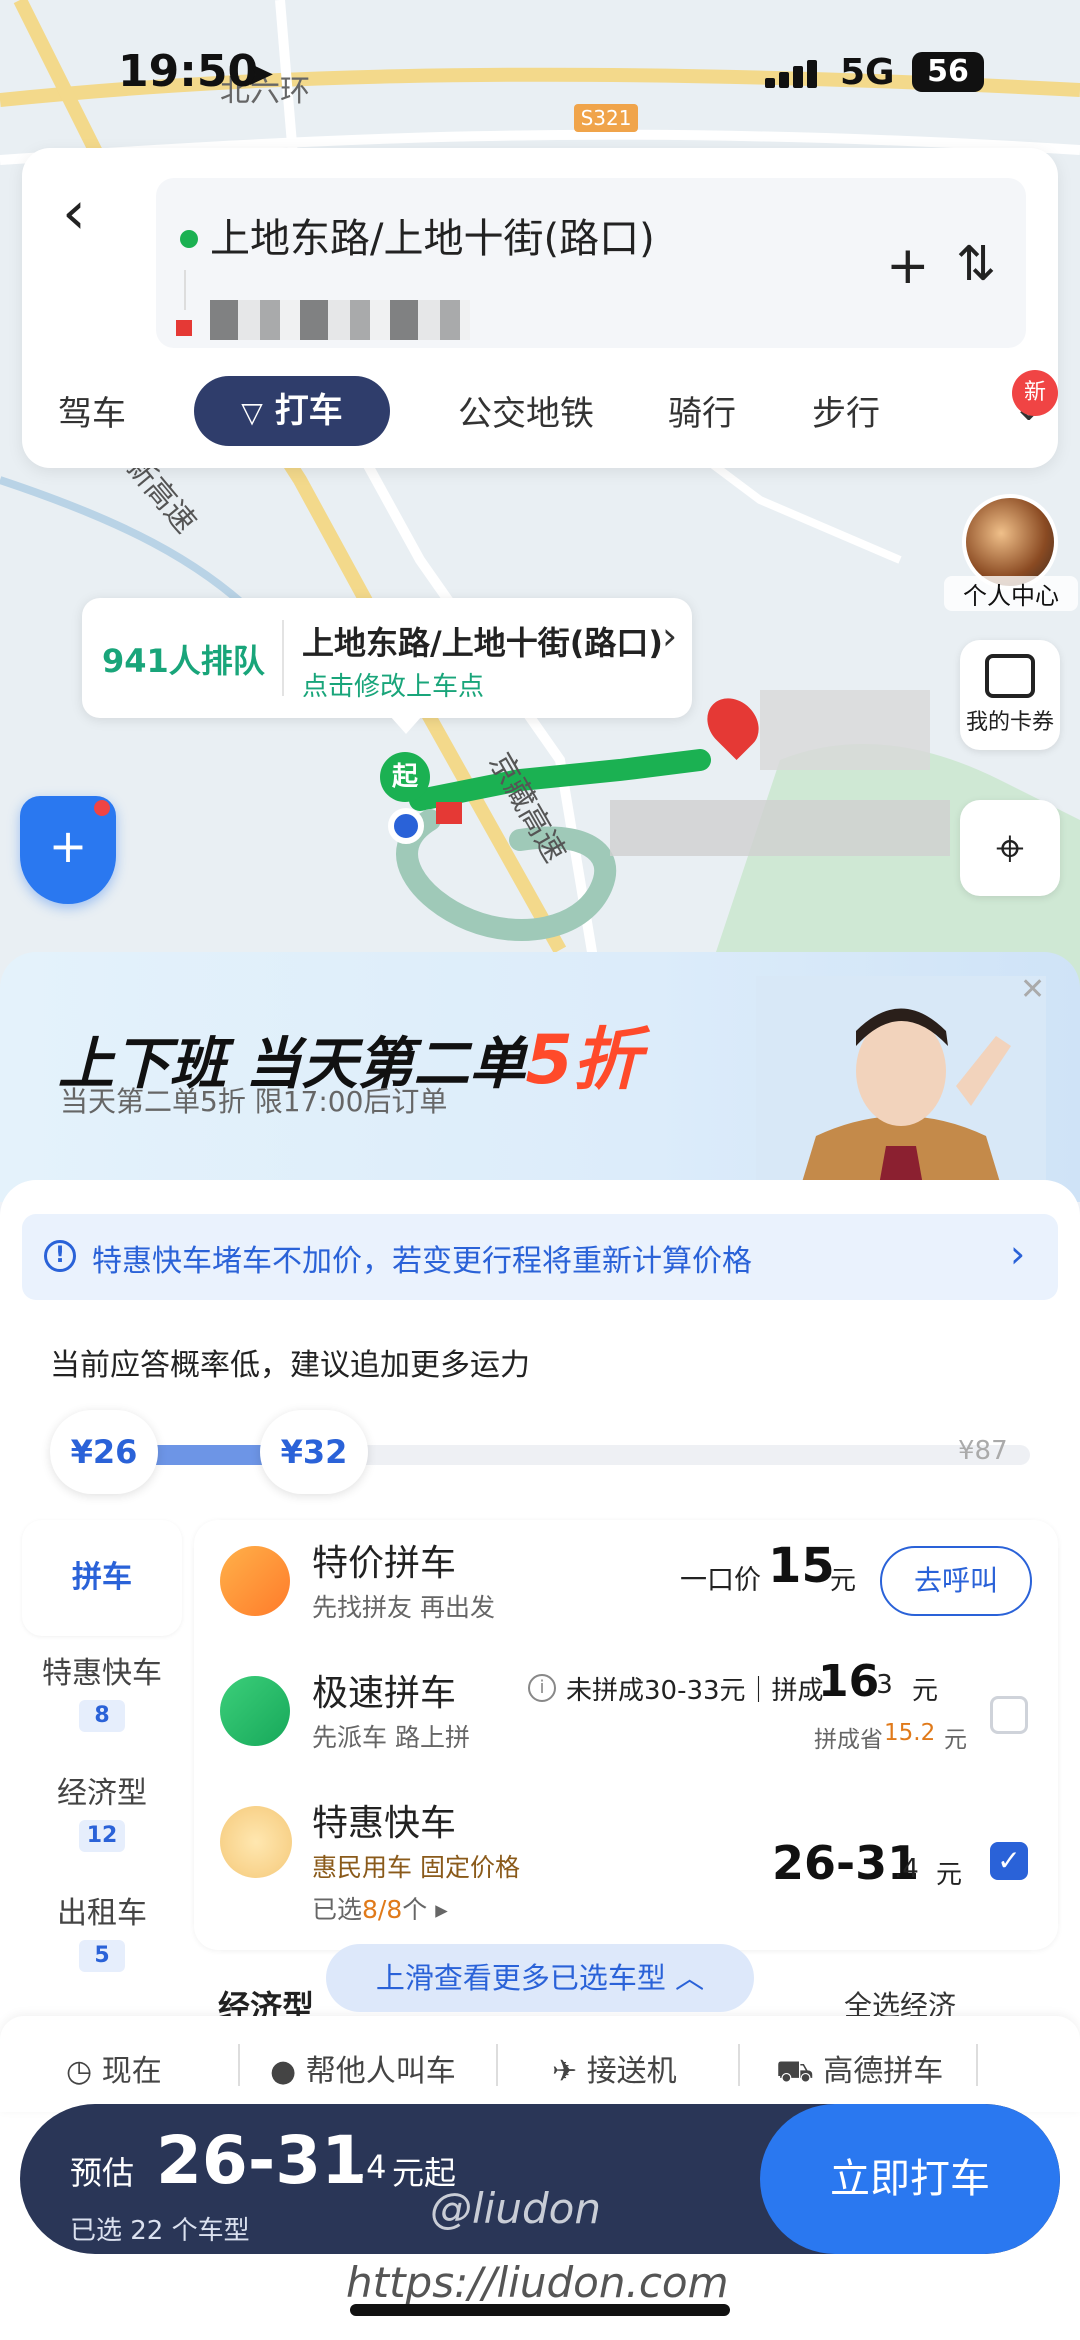  What do you see at coordinates (1009, 722) in the screenshot?
I see `coupon-label: 我的卡券` at bounding box center [1009, 722].